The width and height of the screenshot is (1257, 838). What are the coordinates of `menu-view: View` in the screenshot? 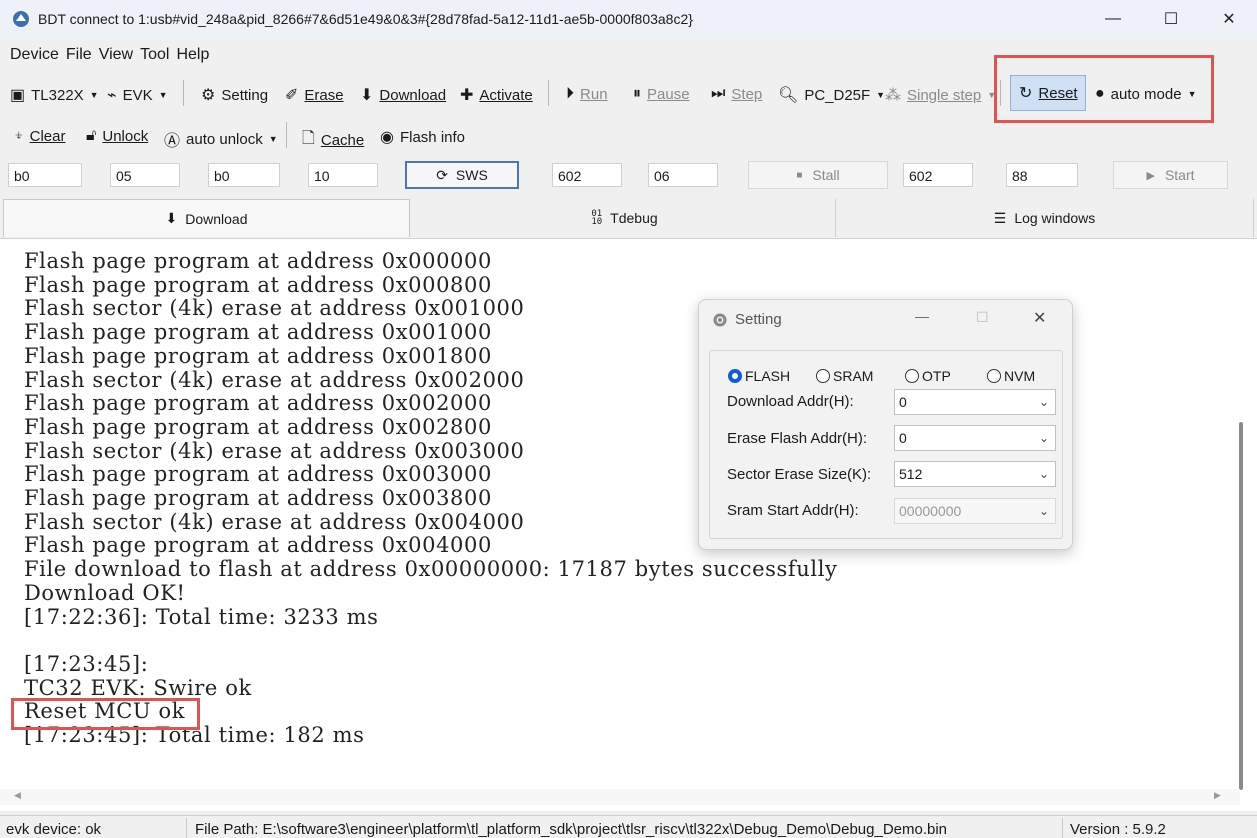 It's located at (116, 55).